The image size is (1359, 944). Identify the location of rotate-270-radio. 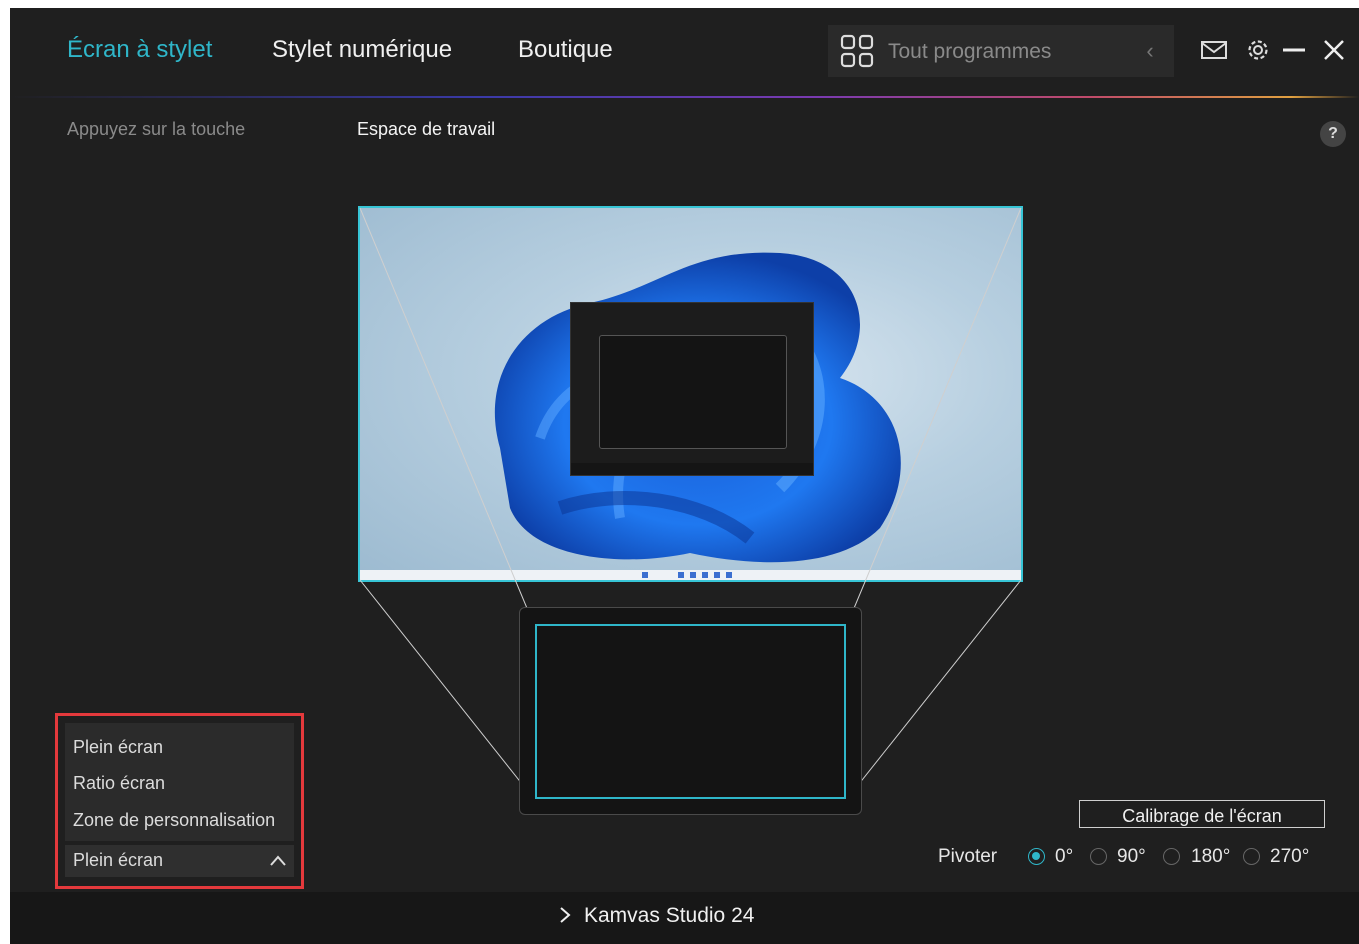
(1251, 856).